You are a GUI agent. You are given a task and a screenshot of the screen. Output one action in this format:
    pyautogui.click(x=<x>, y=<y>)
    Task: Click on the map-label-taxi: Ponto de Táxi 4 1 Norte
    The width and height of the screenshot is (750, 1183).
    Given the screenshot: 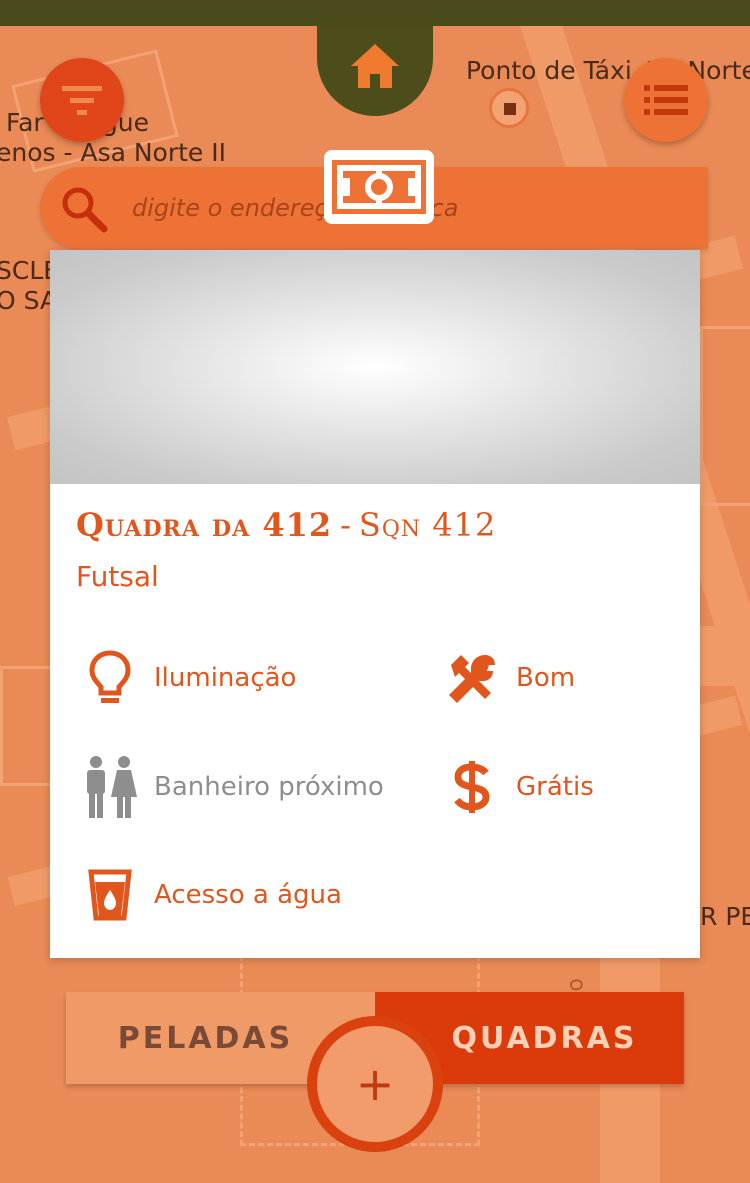 What is the action you would take?
    pyautogui.click(x=608, y=70)
    